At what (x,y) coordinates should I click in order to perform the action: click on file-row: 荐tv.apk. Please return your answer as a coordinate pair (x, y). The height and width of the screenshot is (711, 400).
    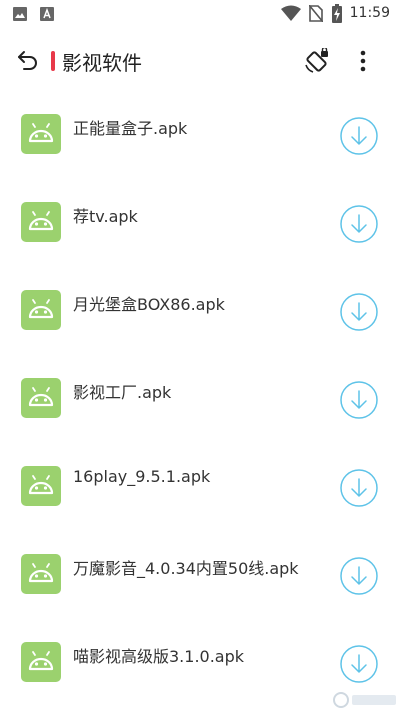
    Looking at the image, I should click on (200, 224).